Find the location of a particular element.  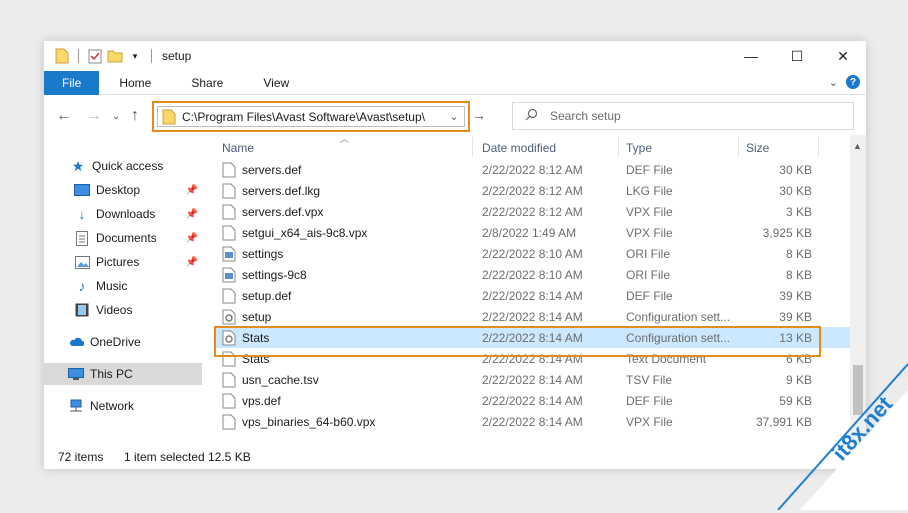

file-date: 2/22/2022 8:12 AM is located at coordinates (532, 170).